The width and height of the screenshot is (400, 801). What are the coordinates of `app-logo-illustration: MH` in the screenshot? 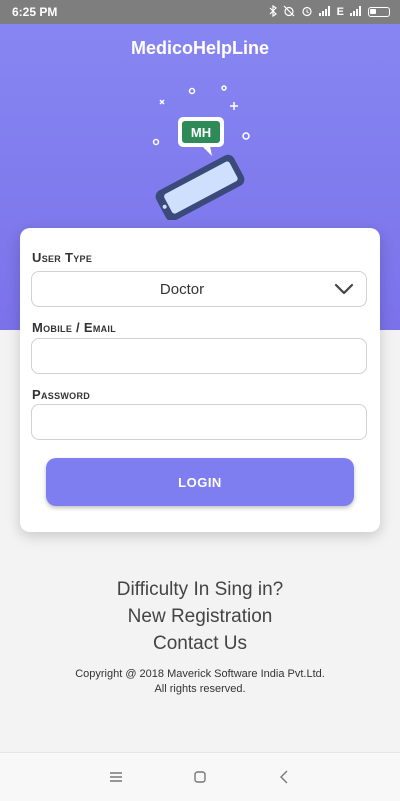 It's located at (201, 152).